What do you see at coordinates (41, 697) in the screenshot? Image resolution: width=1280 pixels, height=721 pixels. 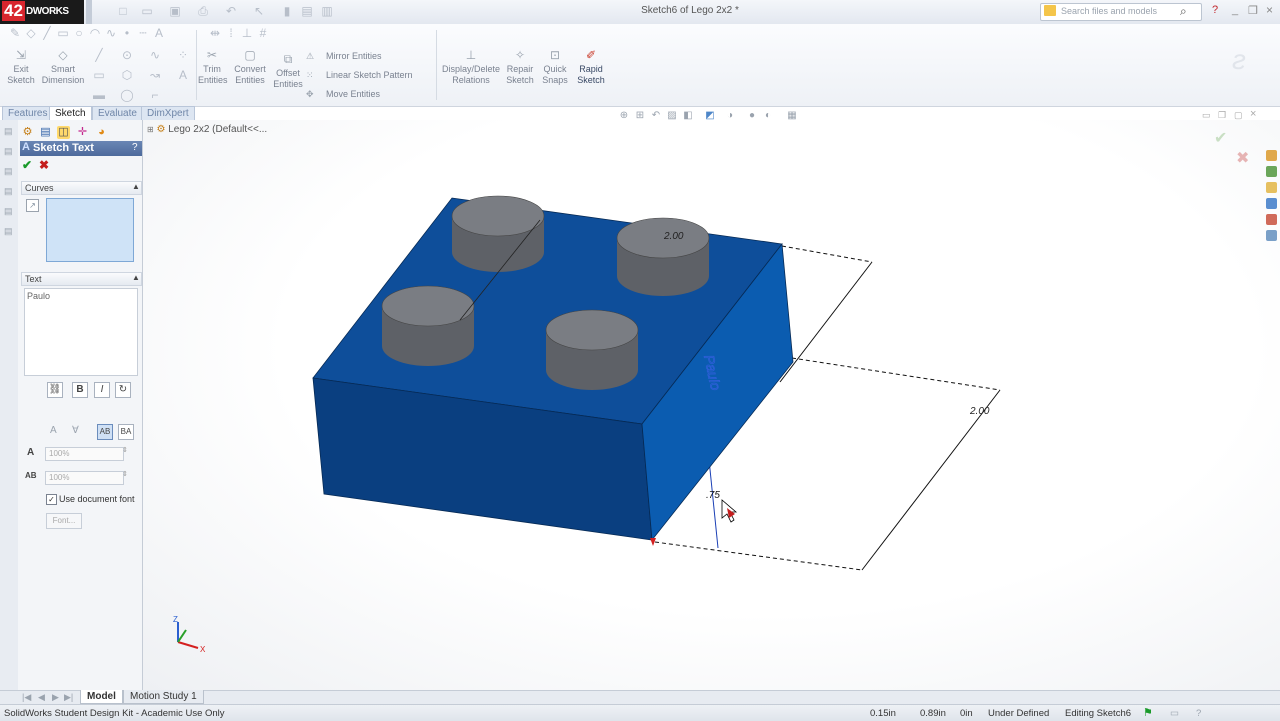 I see `prev-tab-icon: ◀` at bounding box center [41, 697].